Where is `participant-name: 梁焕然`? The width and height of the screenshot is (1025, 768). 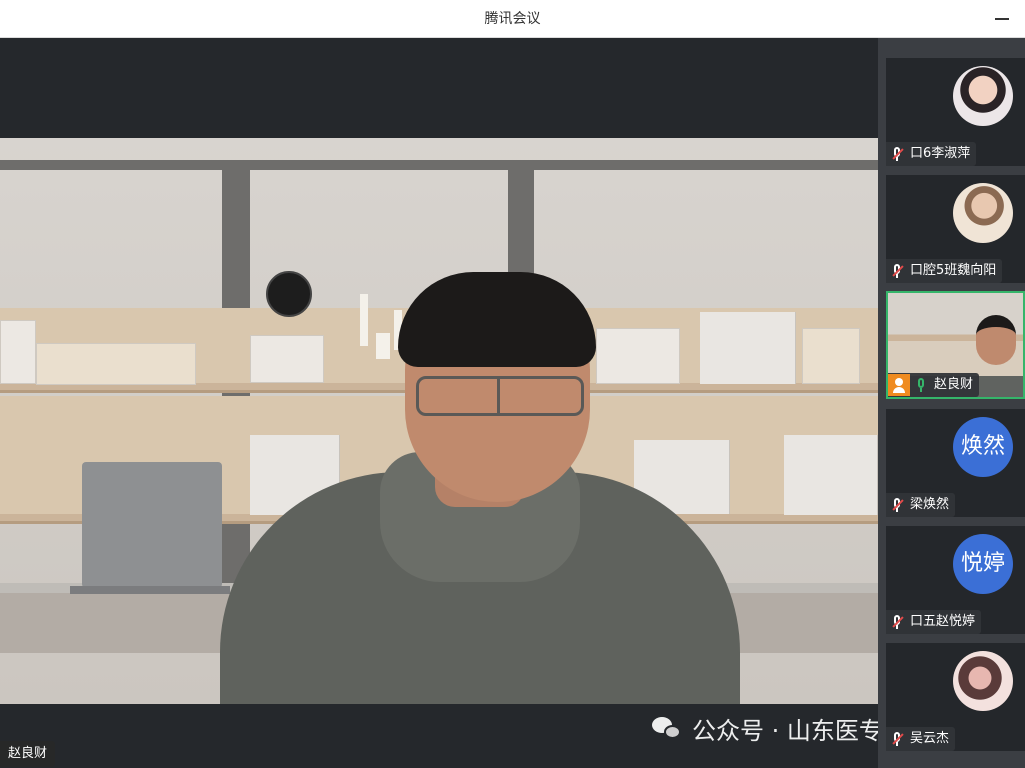 participant-name: 梁焕然 is located at coordinates (930, 504).